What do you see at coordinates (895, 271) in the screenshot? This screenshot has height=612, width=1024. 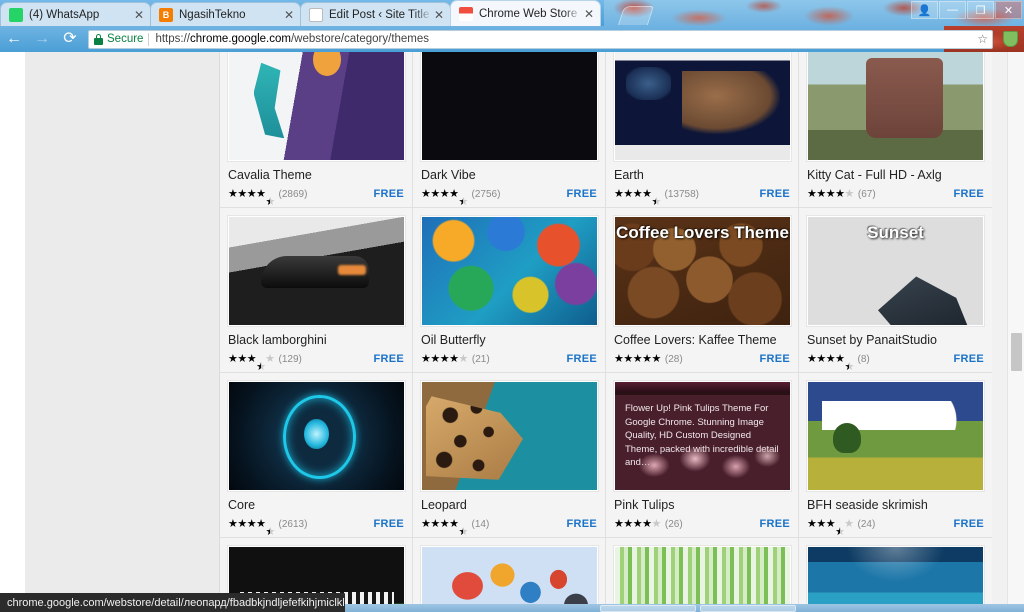 I see `theme-thumbnail: Sunset` at bounding box center [895, 271].